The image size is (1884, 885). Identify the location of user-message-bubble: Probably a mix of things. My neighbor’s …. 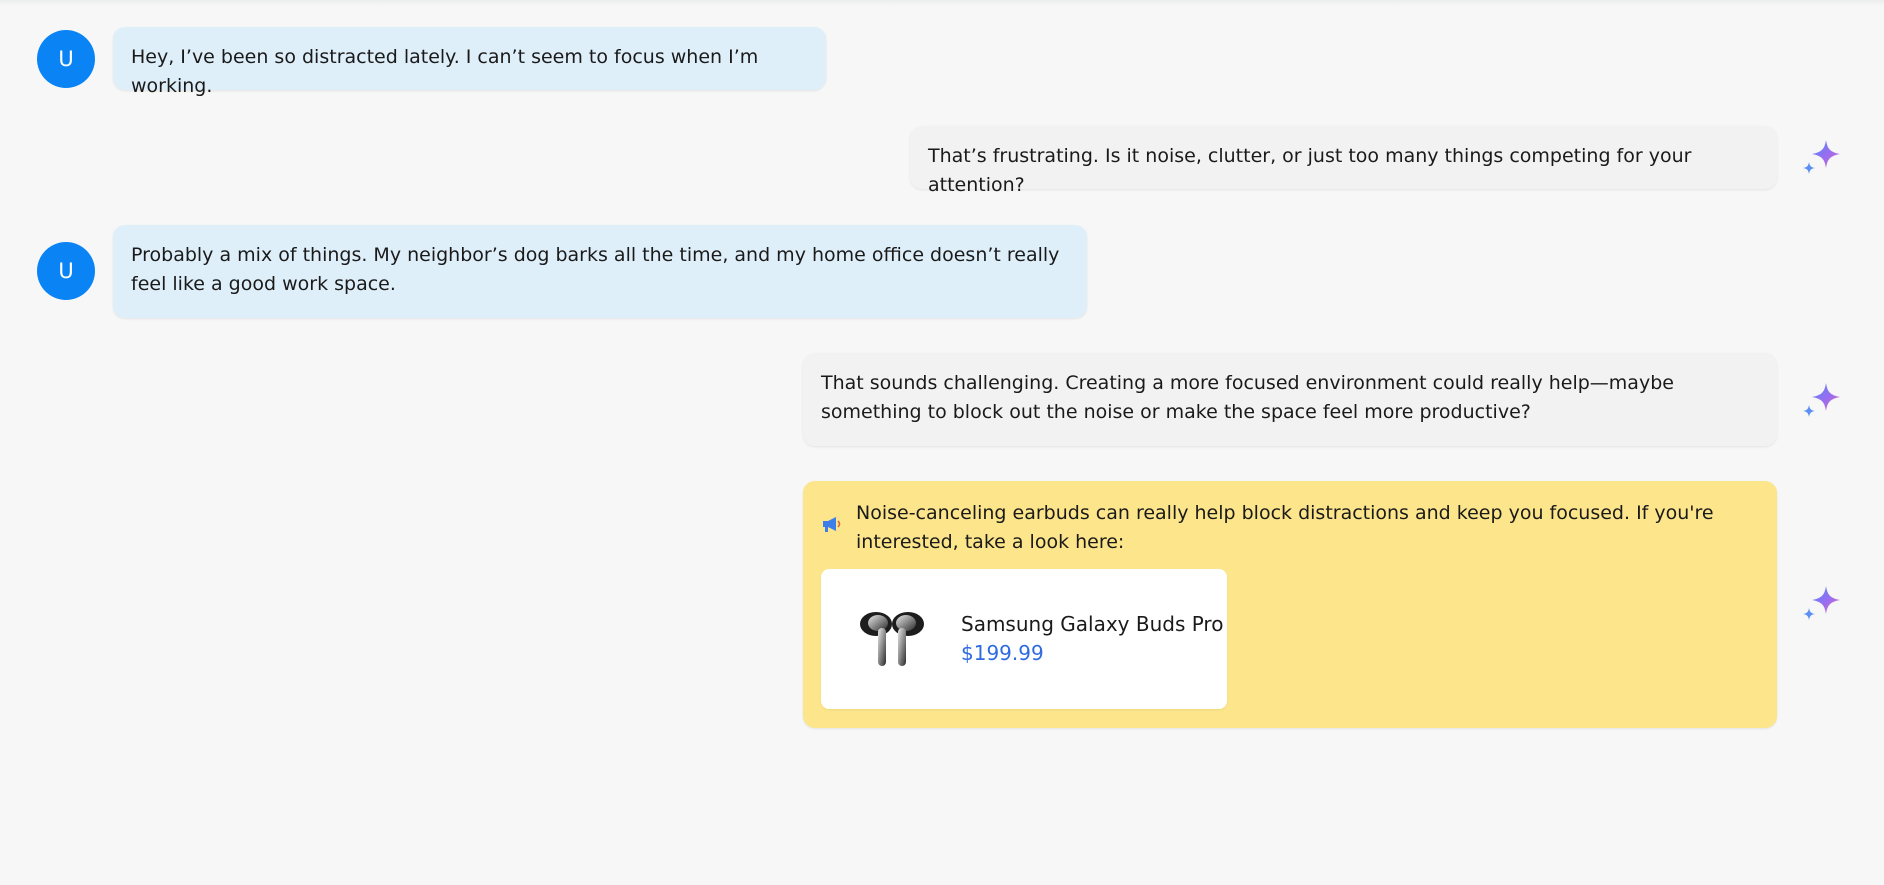
(600, 271).